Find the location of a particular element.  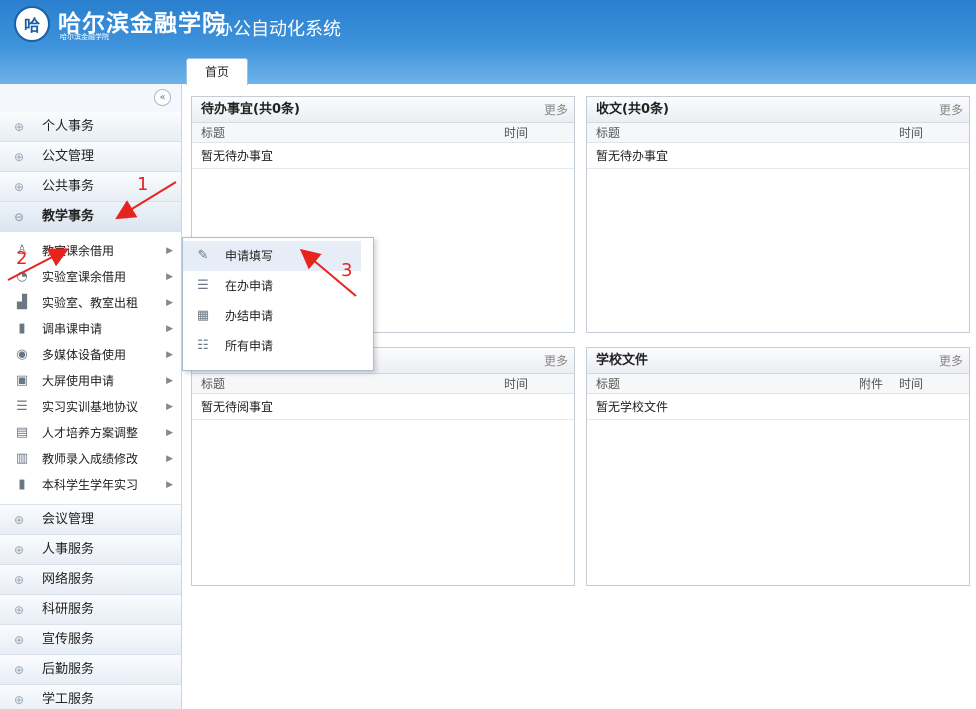

sidebar-item-label: 教师录入成绩修改 is located at coordinates (90, 459).